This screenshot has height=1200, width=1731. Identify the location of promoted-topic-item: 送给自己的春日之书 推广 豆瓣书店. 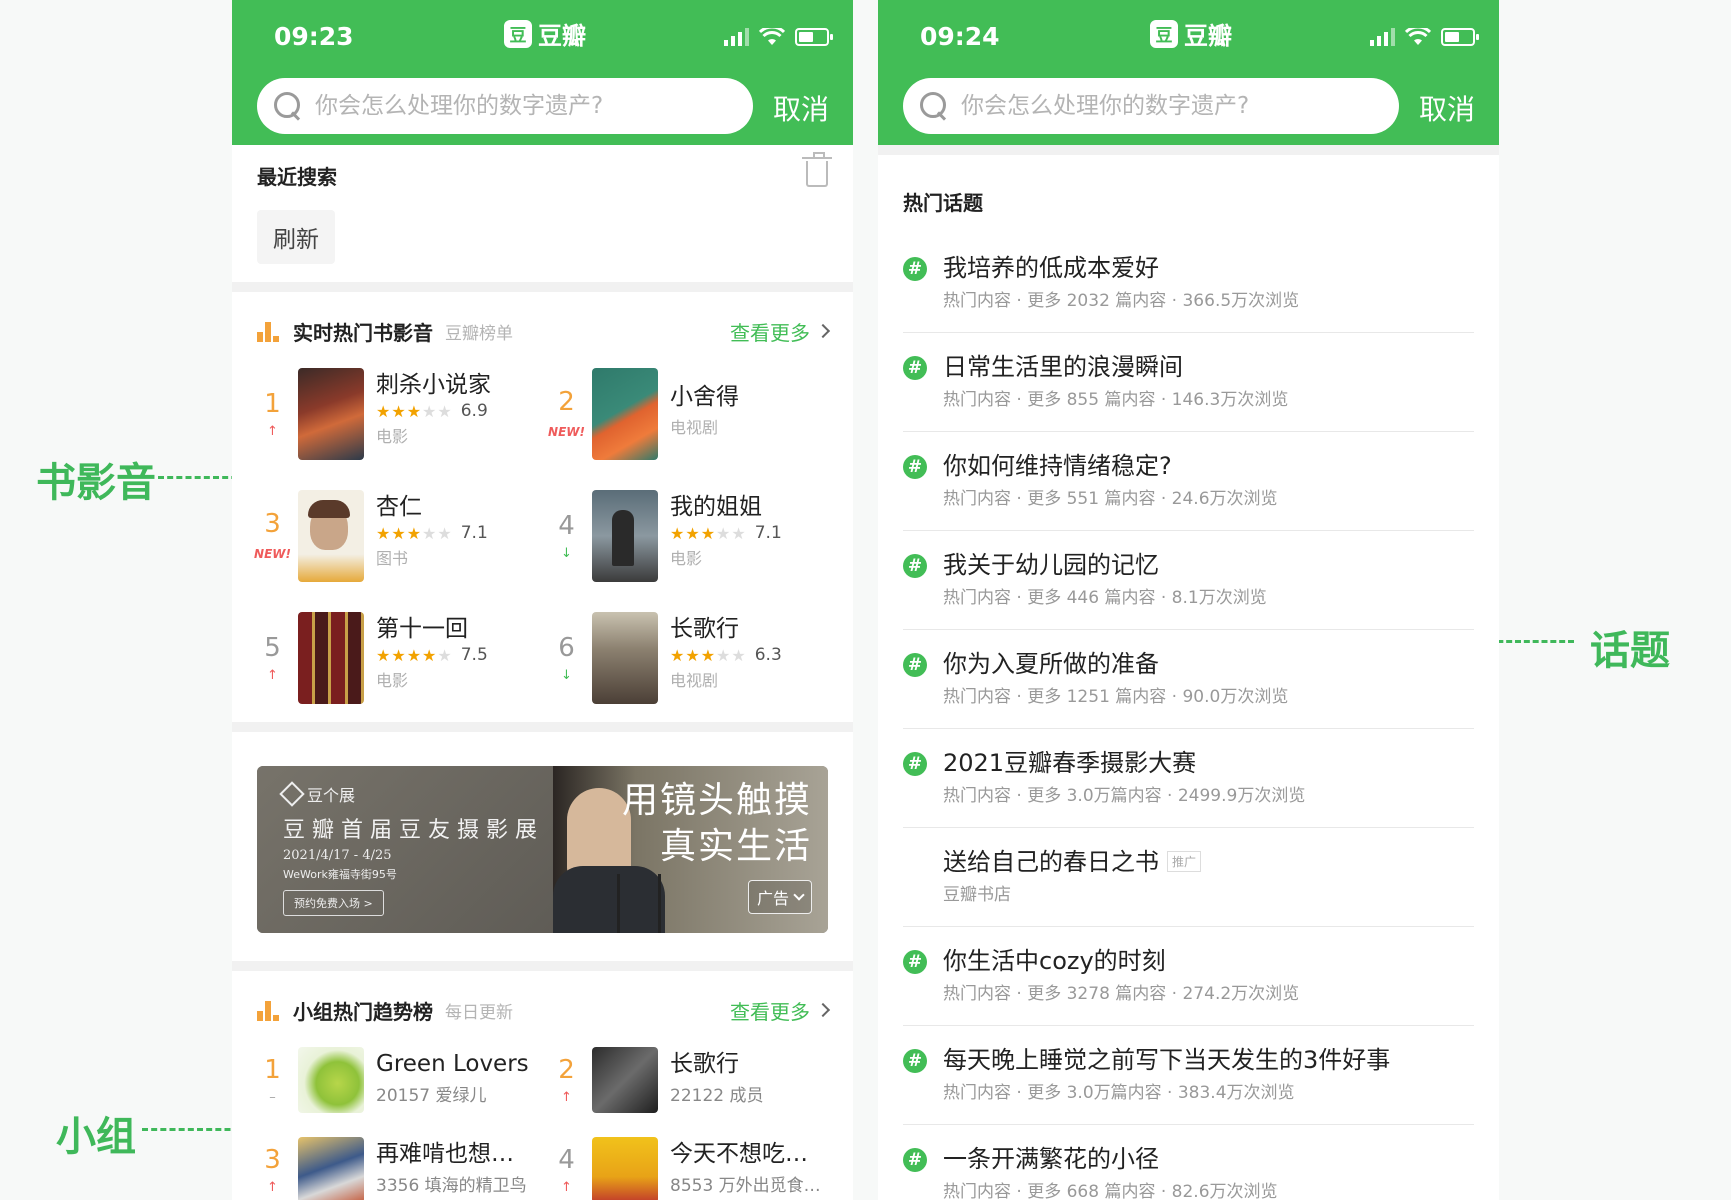
(1188, 877).